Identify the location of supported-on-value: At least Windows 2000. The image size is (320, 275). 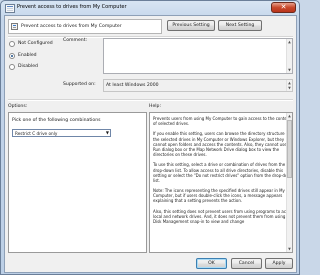
(132, 85).